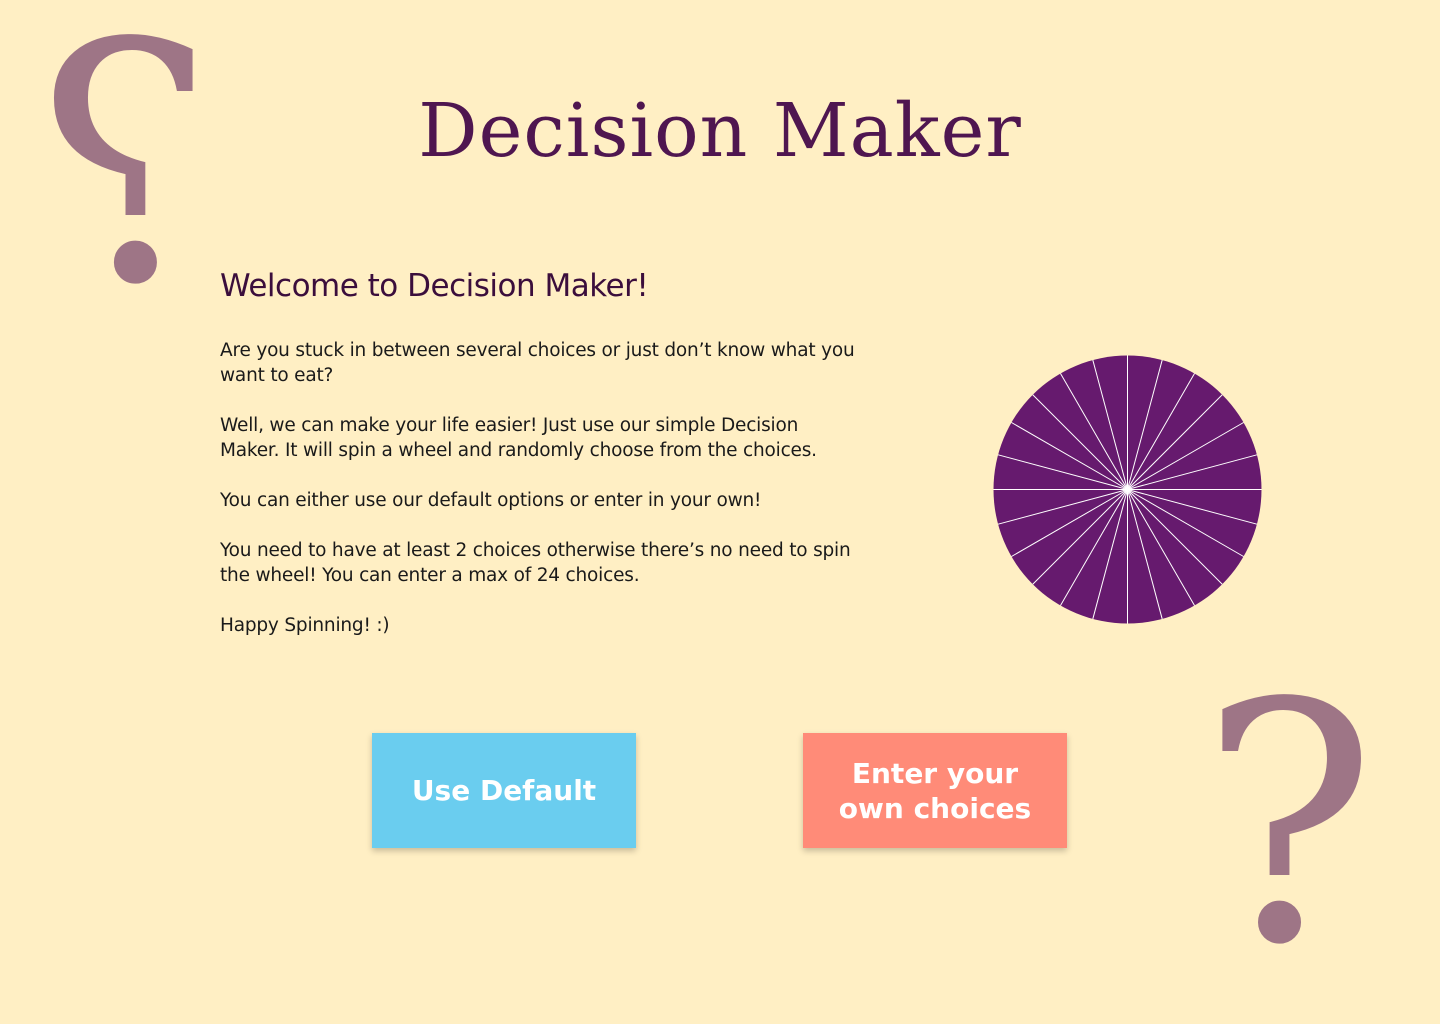 This screenshot has height=1024, width=1440. I want to click on wheel-dividers, so click(1127, 489).